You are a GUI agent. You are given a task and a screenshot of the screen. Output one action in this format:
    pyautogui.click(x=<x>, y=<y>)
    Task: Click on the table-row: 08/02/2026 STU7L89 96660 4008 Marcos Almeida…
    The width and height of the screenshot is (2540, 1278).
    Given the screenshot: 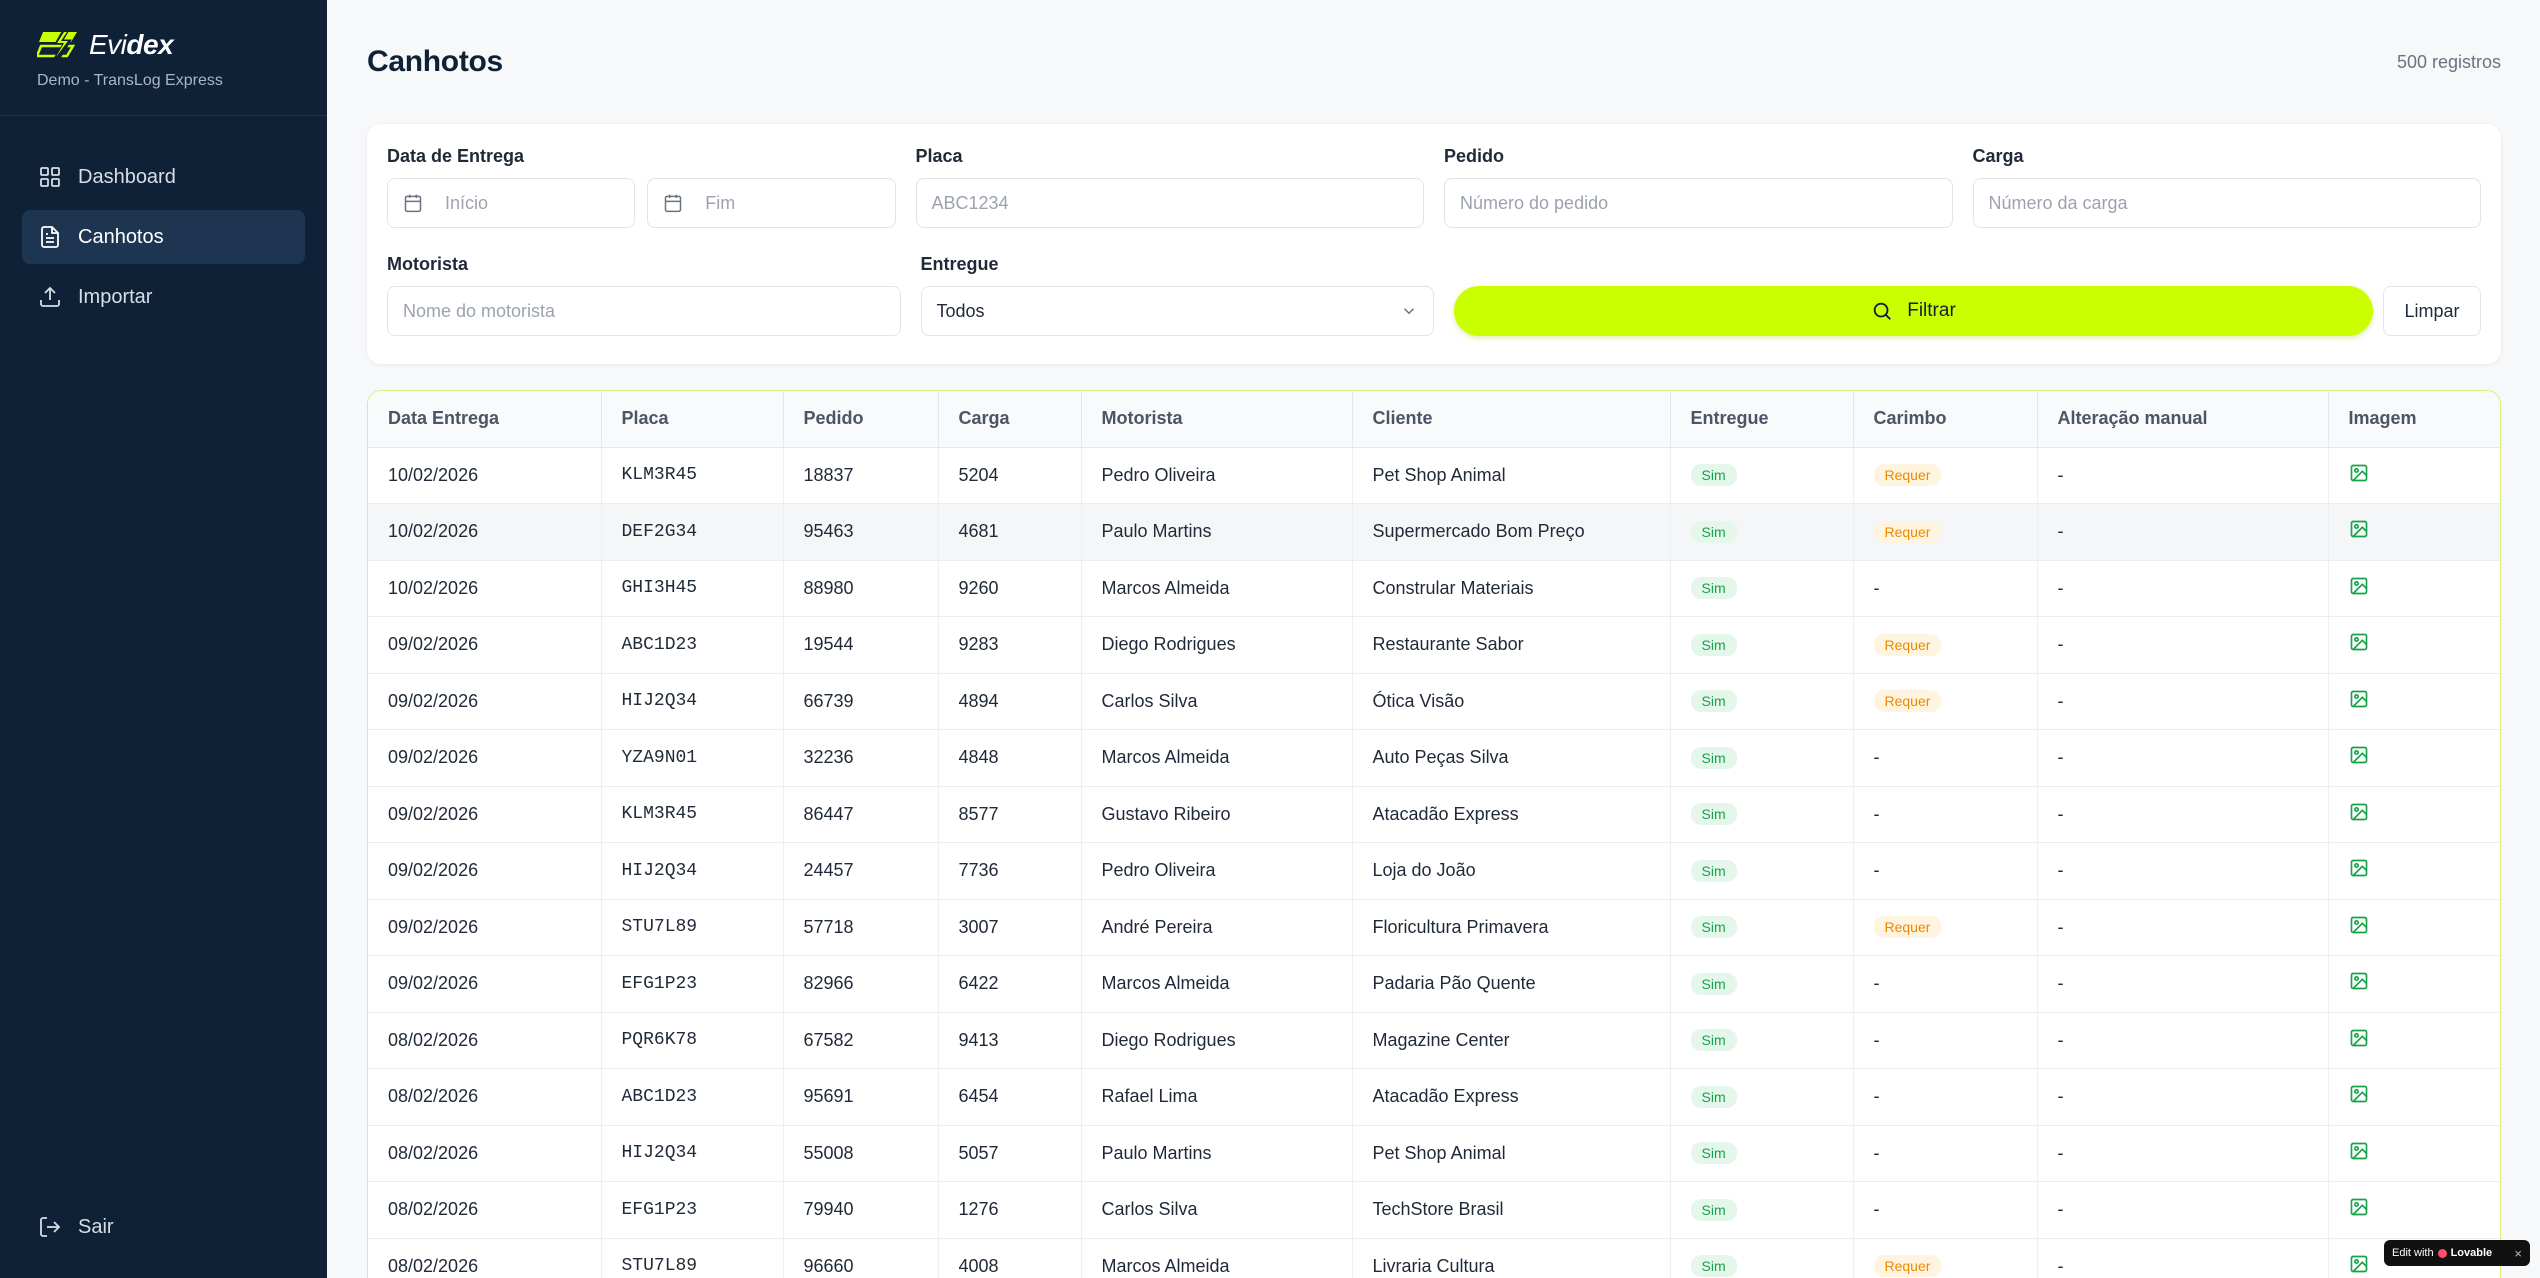 What is the action you would take?
    pyautogui.click(x=1434, y=1258)
    